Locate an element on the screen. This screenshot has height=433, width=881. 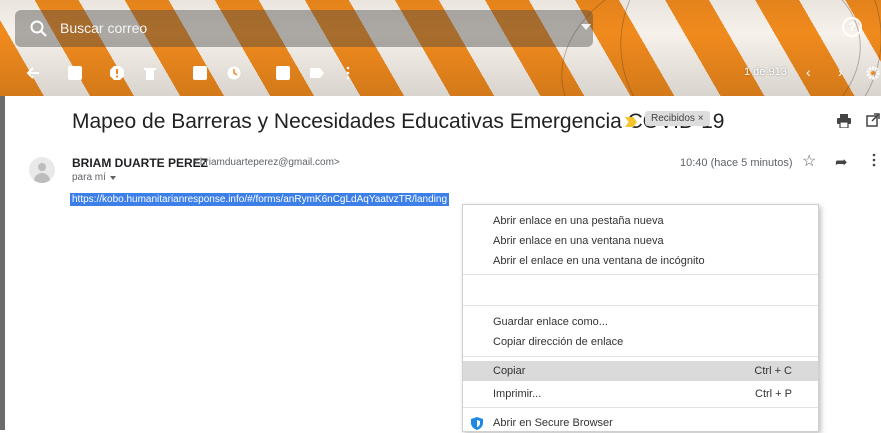
search-input: Buscar correo is located at coordinates (103, 28).